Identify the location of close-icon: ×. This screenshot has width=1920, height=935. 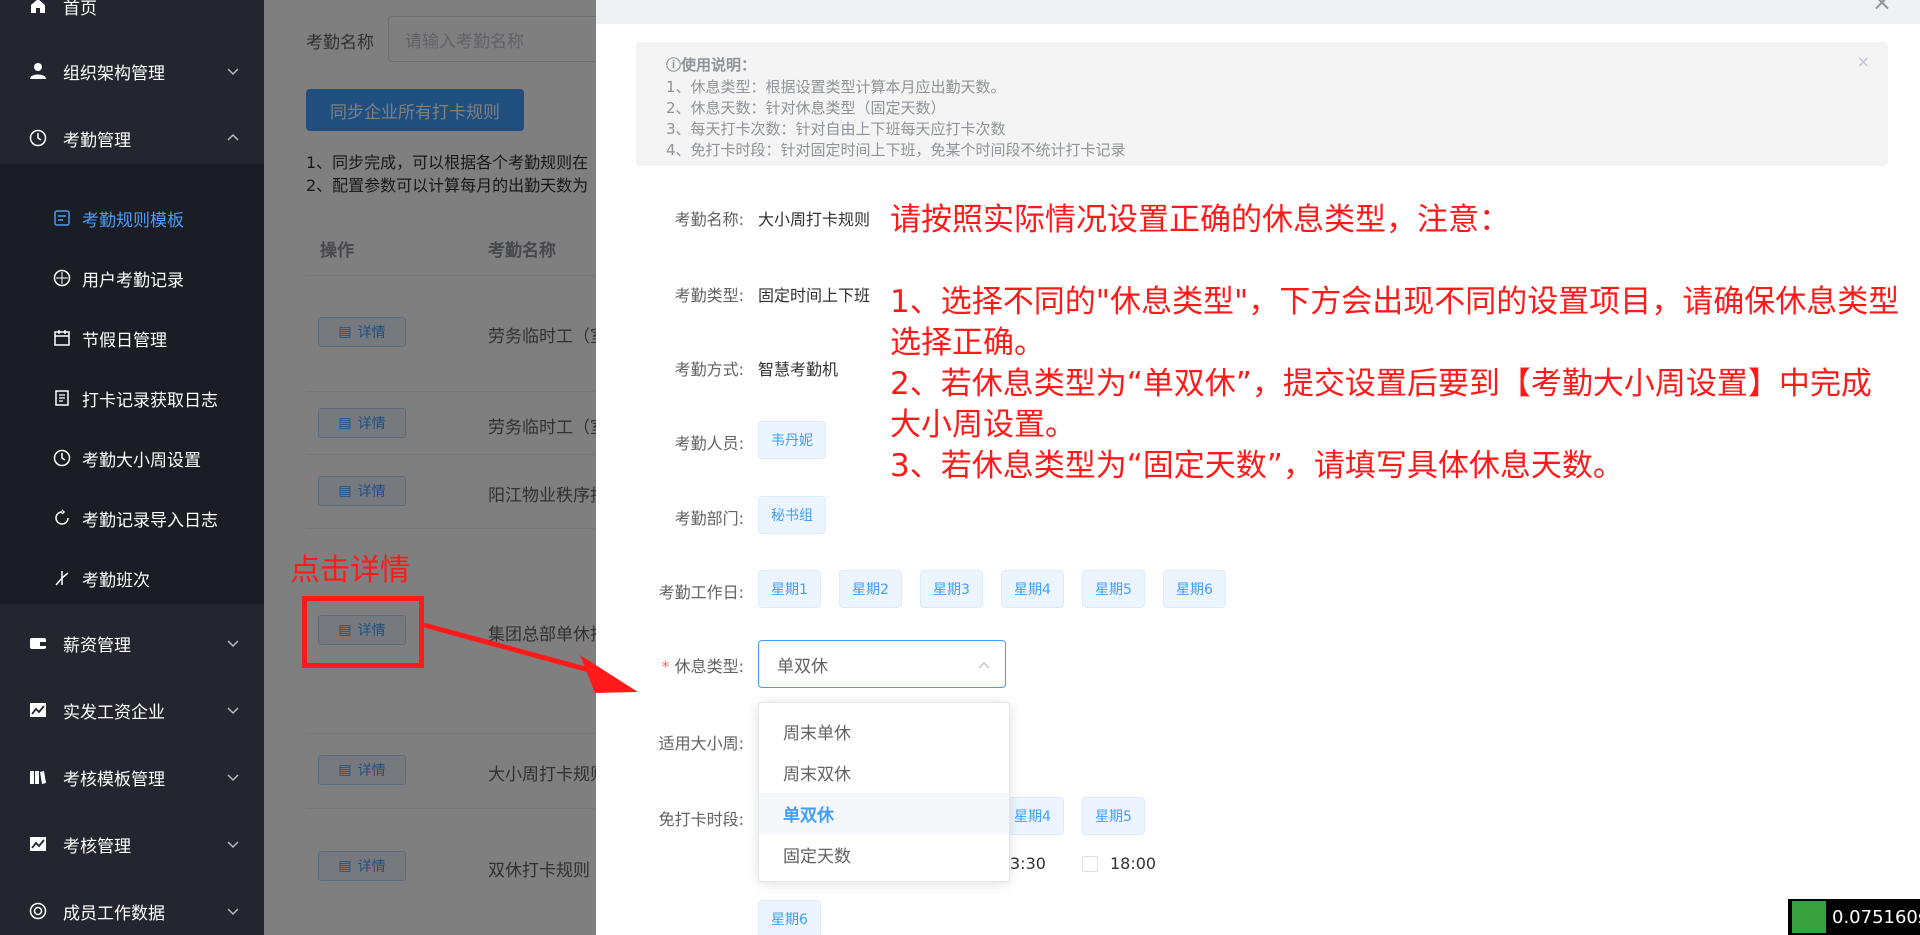
(1882, 8).